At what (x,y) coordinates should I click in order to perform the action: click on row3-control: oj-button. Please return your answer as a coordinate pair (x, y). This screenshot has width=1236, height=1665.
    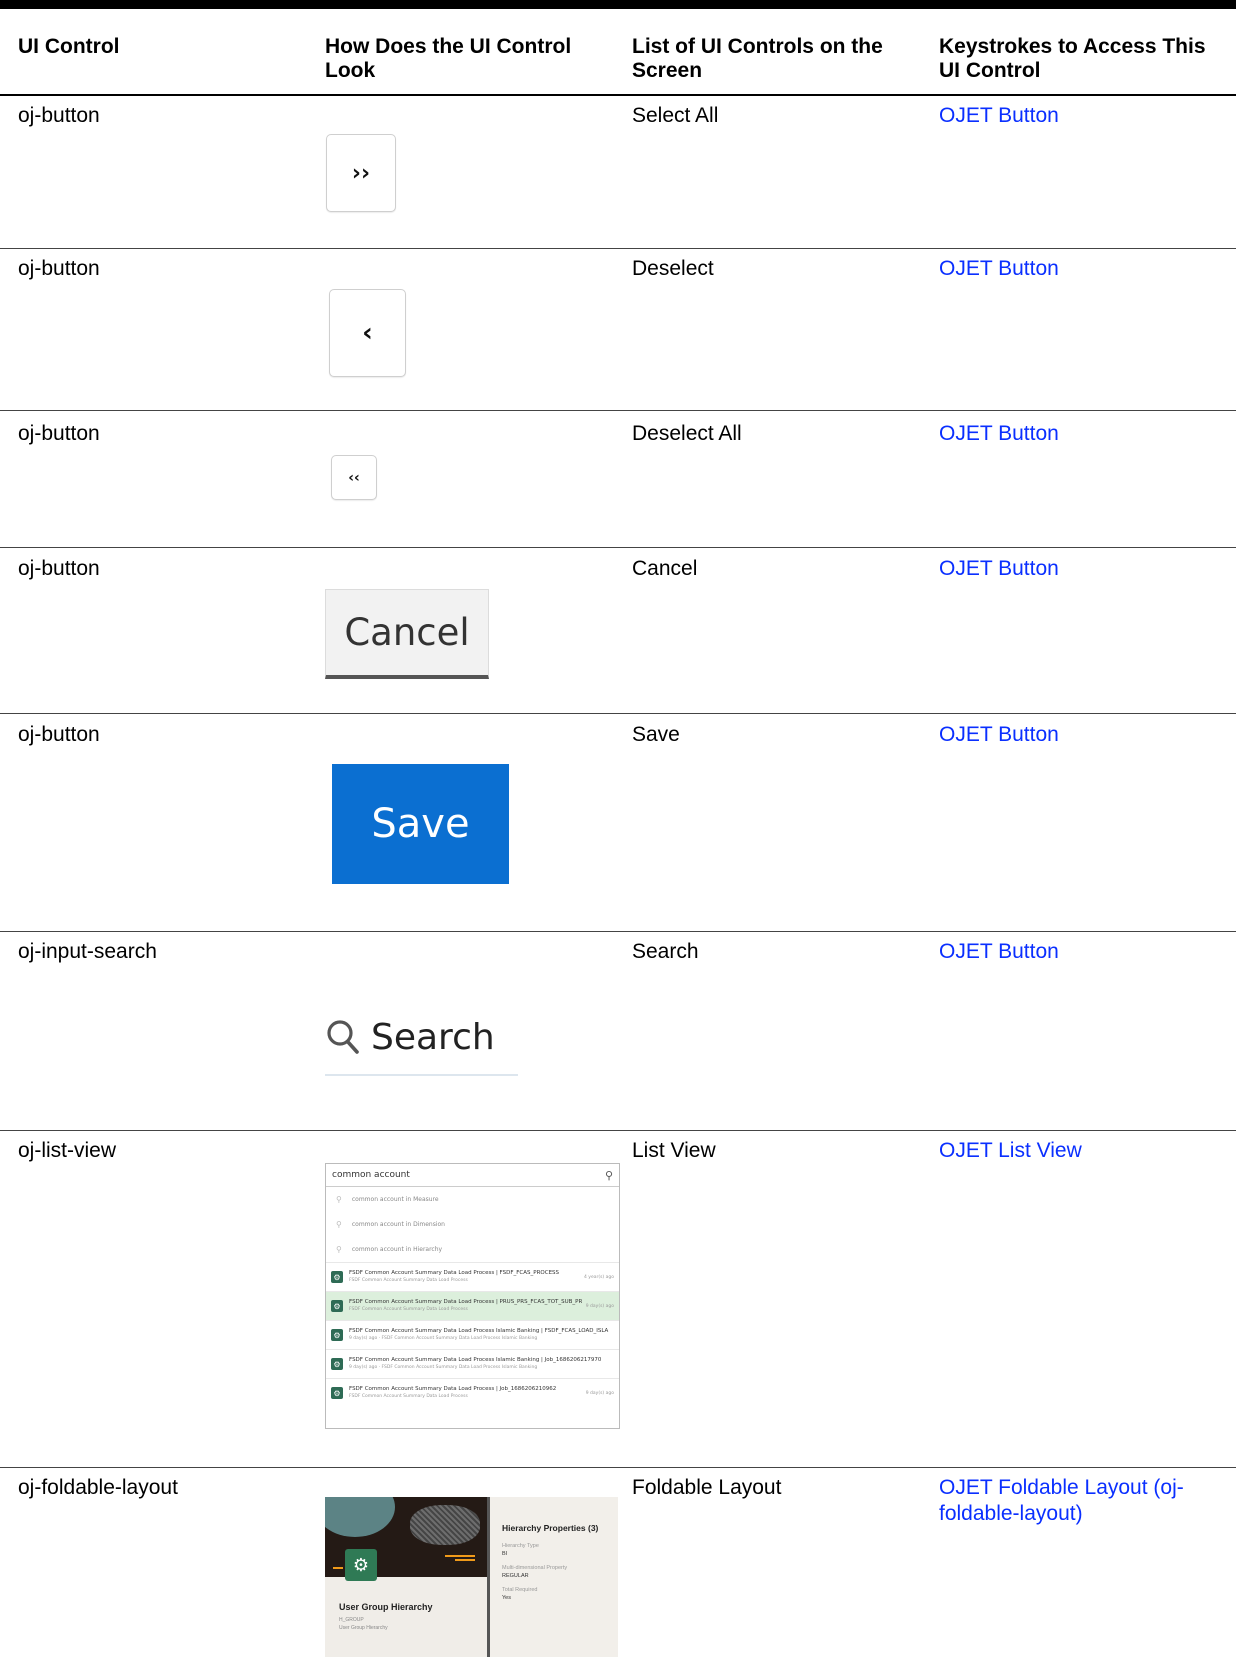
    Looking at the image, I should click on (59, 433).